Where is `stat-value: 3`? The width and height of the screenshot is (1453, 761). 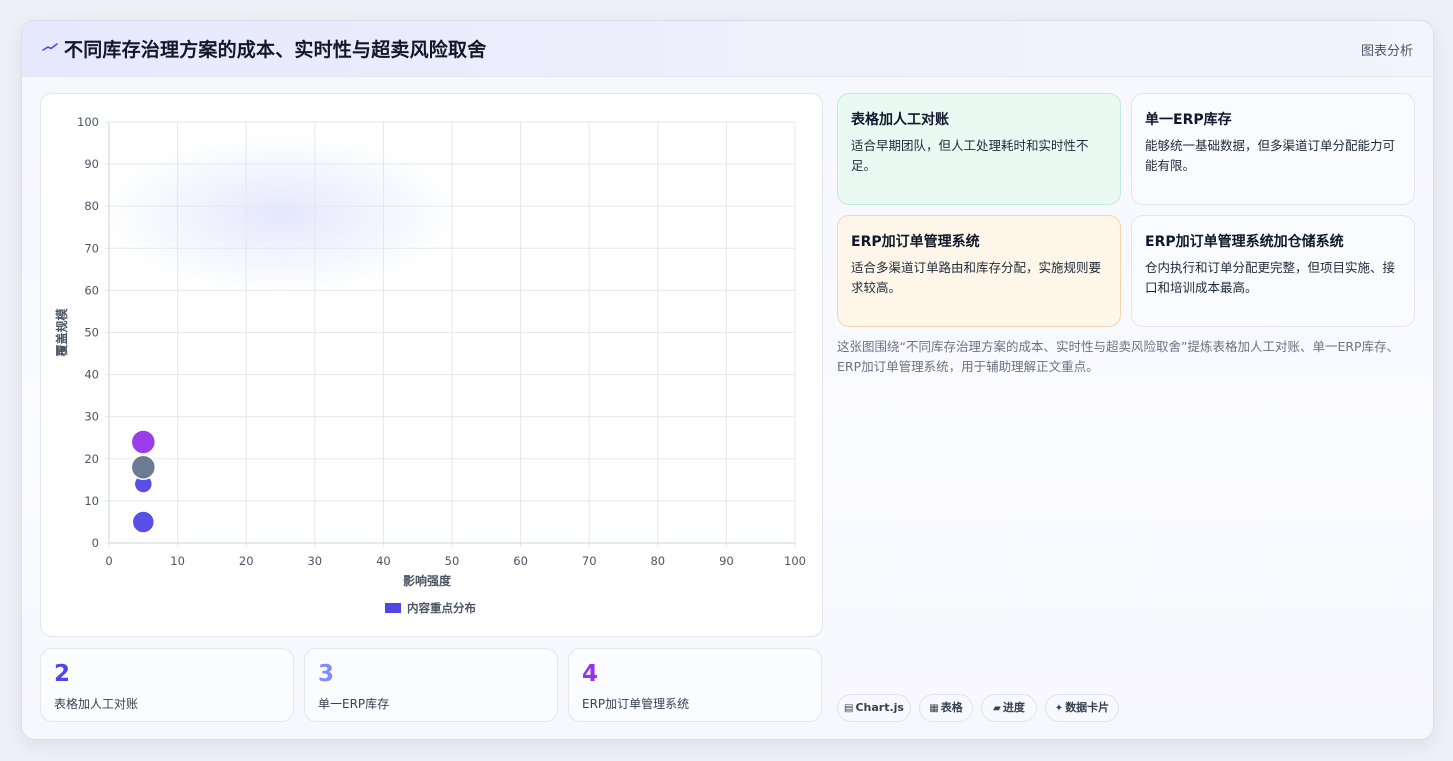 stat-value: 3 is located at coordinates (326, 674).